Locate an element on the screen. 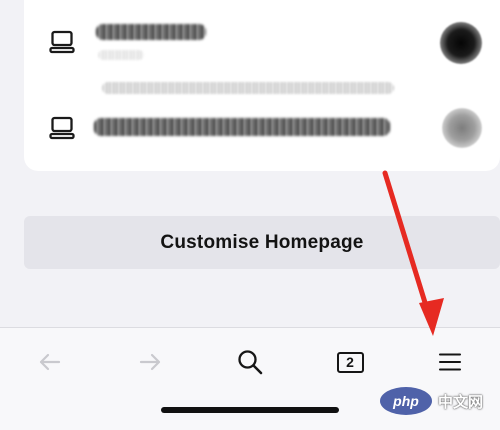  home-indicator is located at coordinates (250, 410).